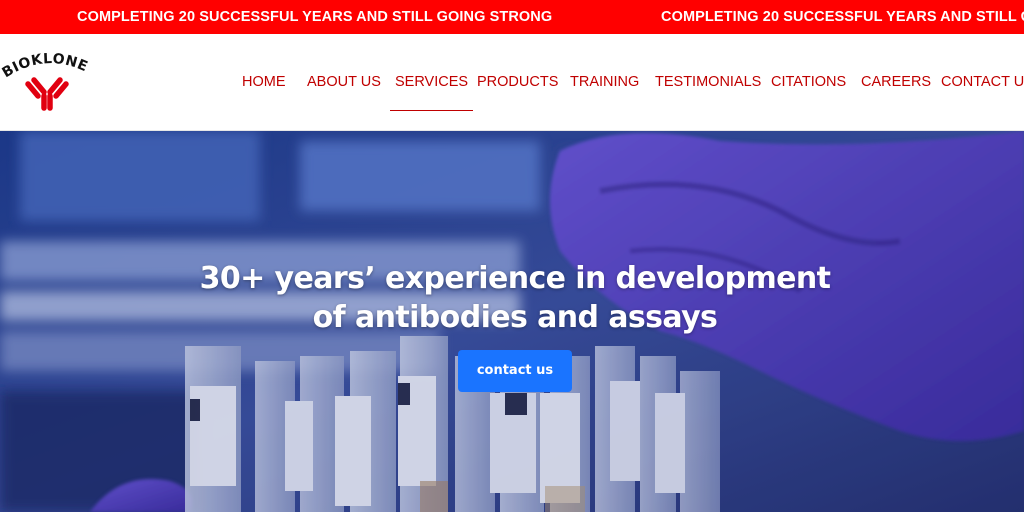 Image resolution: width=1024 pixels, height=512 pixels. I want to click on nav-services: SERVICES, so click(431, 92).